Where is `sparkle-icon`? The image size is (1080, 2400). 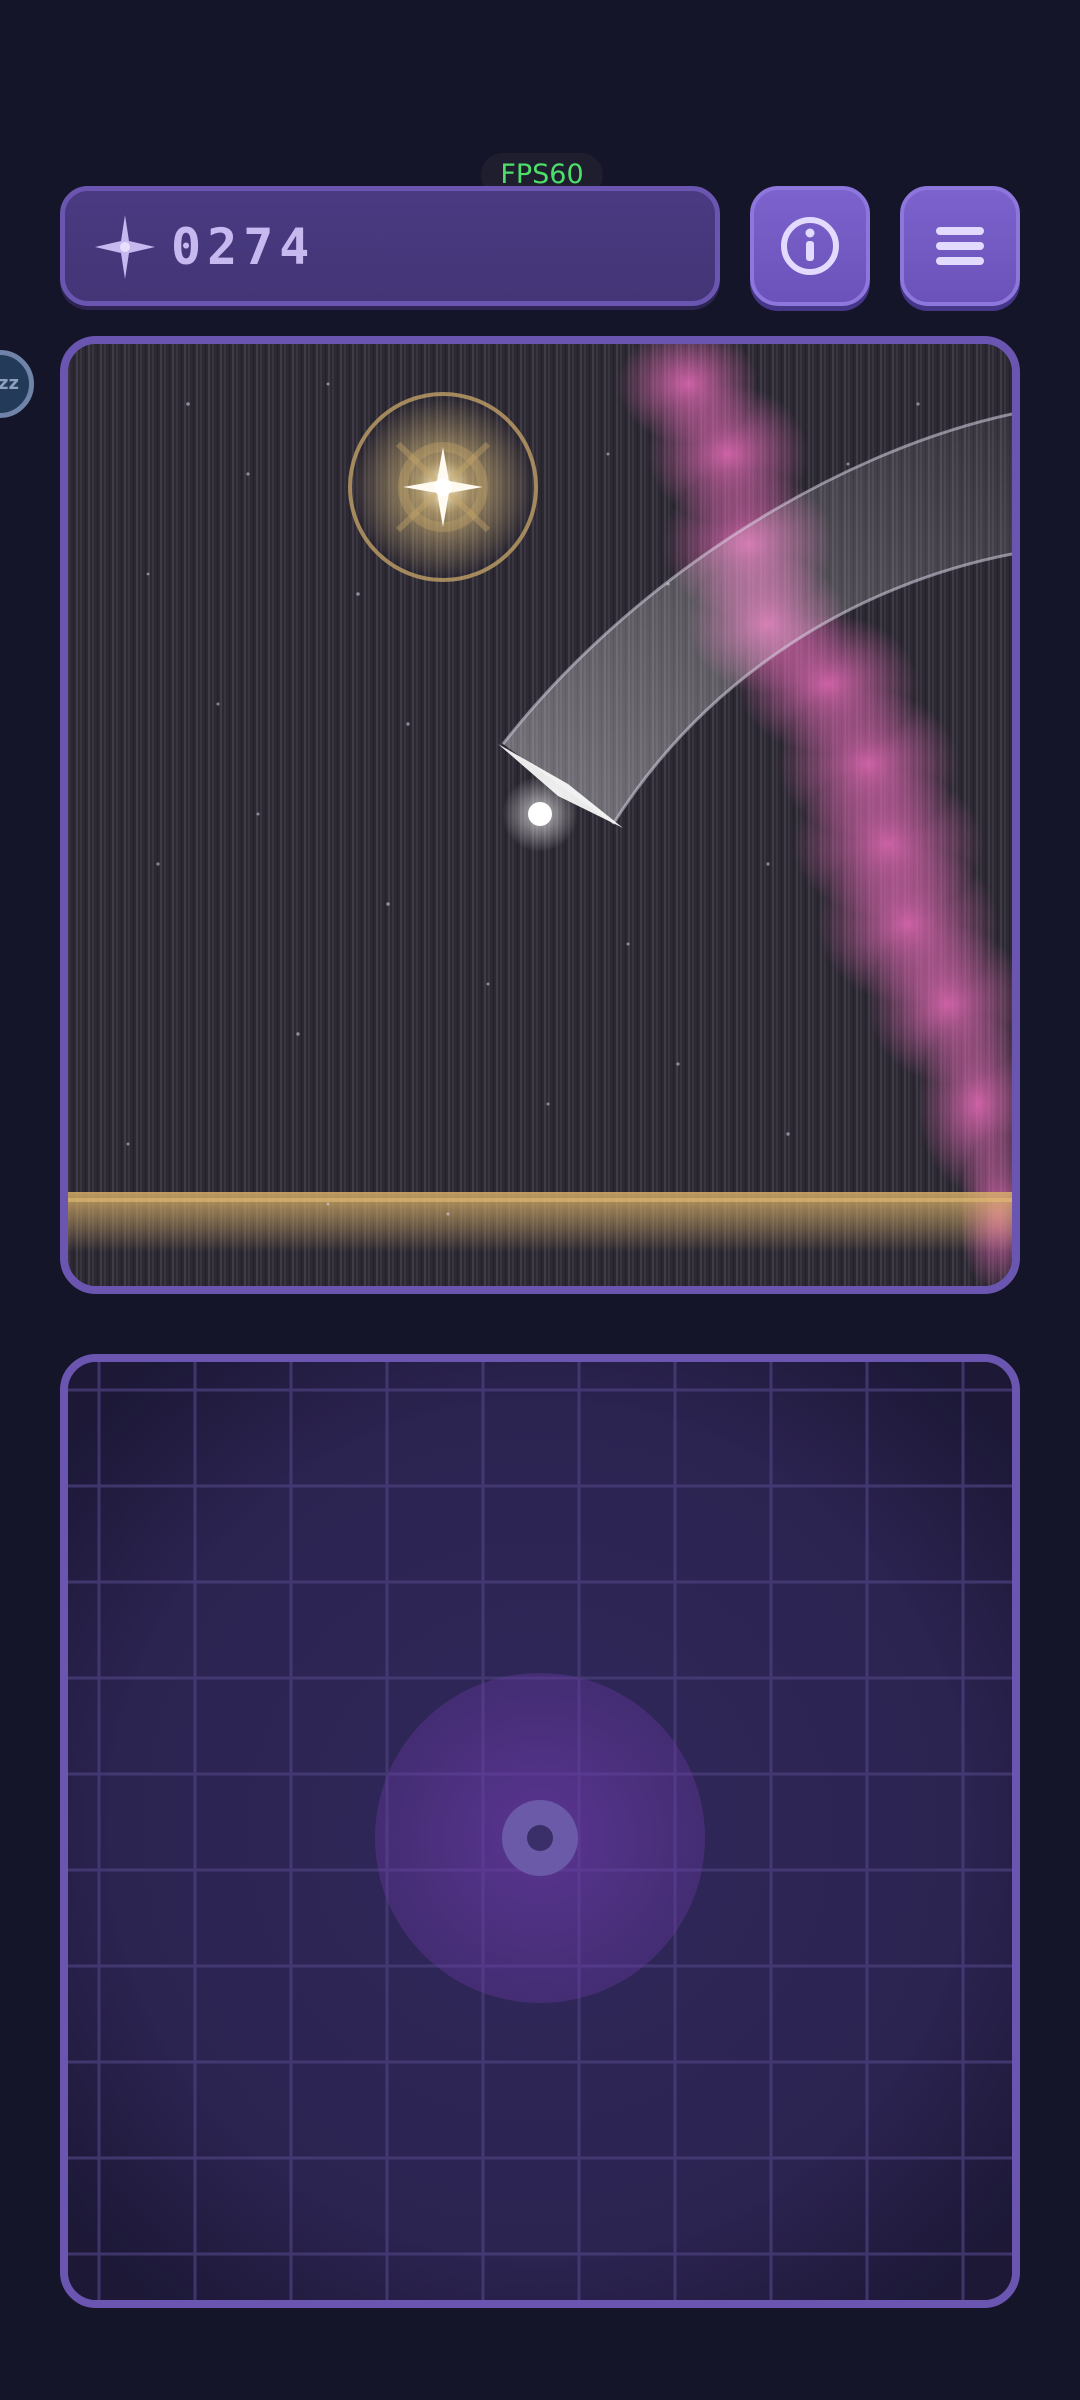
sparkle-icon is located at coordinates (125, 247).